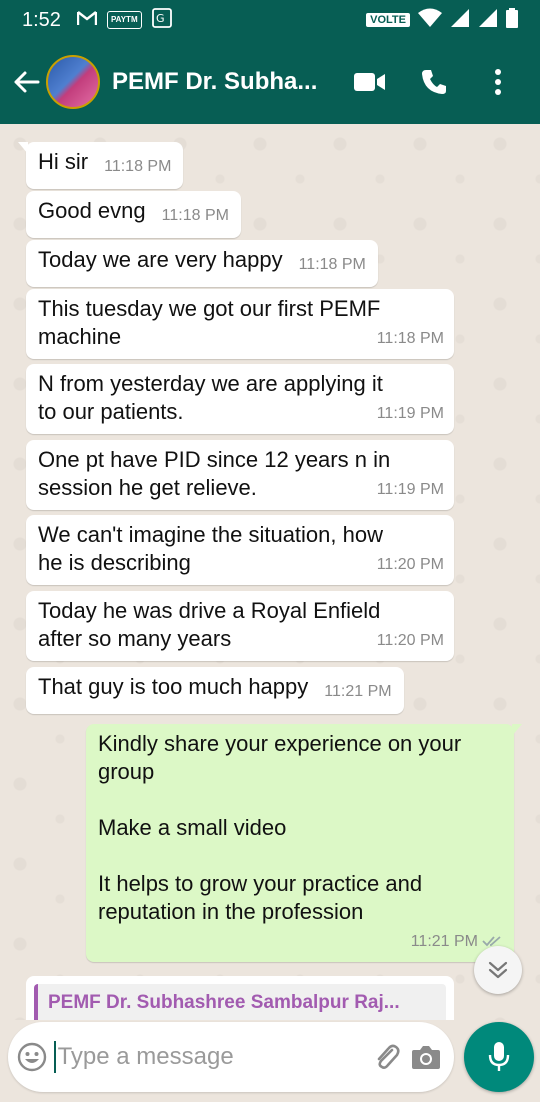  What do you see at coordinates (370, 82) in the screenshot?
I see `video-call-icon` at bounding box center [370, 82].